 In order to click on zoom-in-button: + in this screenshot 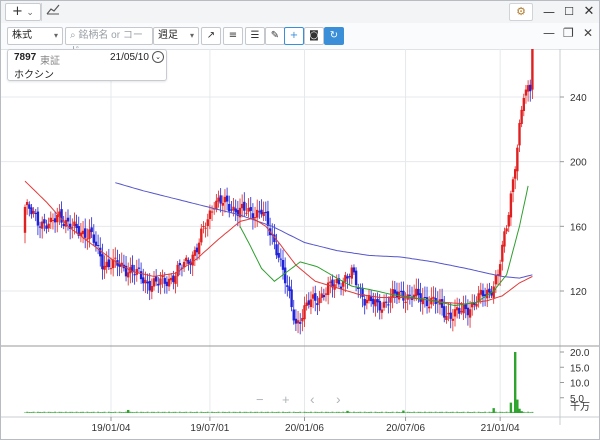, I will do `click(286, 399)`.